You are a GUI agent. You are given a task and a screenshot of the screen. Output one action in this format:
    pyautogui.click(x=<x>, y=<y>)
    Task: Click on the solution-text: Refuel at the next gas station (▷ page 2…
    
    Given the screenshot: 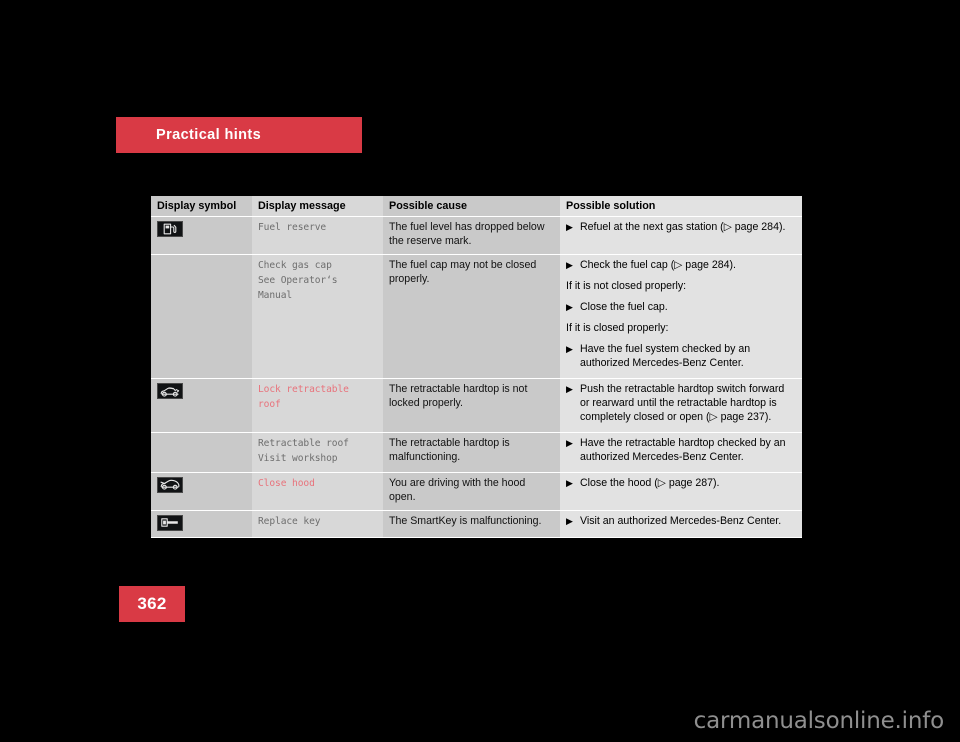 What is the action you would take?
    pyautogui.click(x=683, y=227)
    